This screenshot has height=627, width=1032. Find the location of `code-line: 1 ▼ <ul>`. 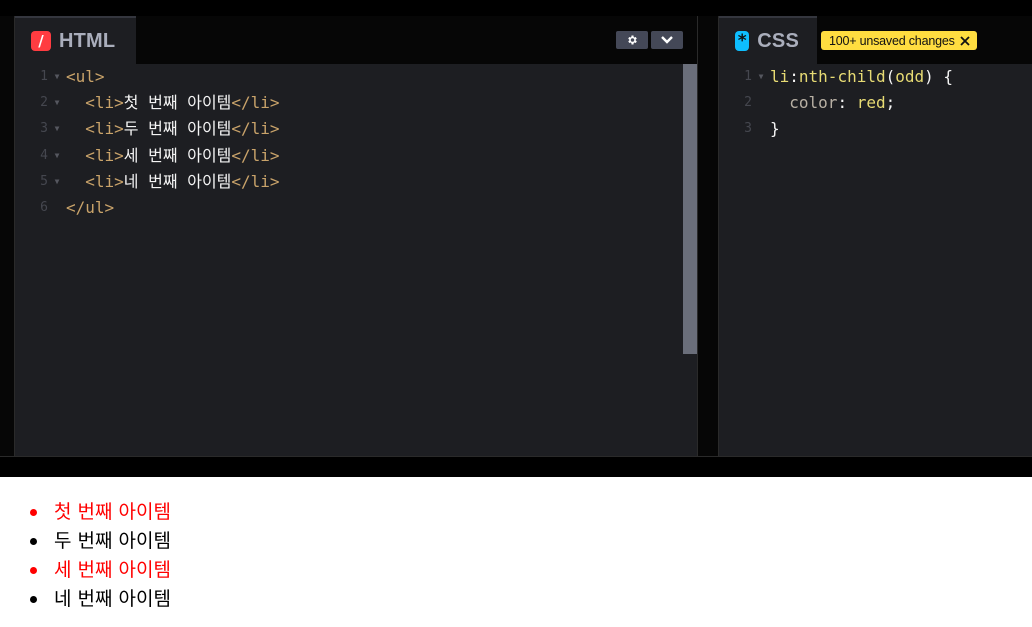

code-line: 1 ▼ <ul> is located at coordinates (356, 77).